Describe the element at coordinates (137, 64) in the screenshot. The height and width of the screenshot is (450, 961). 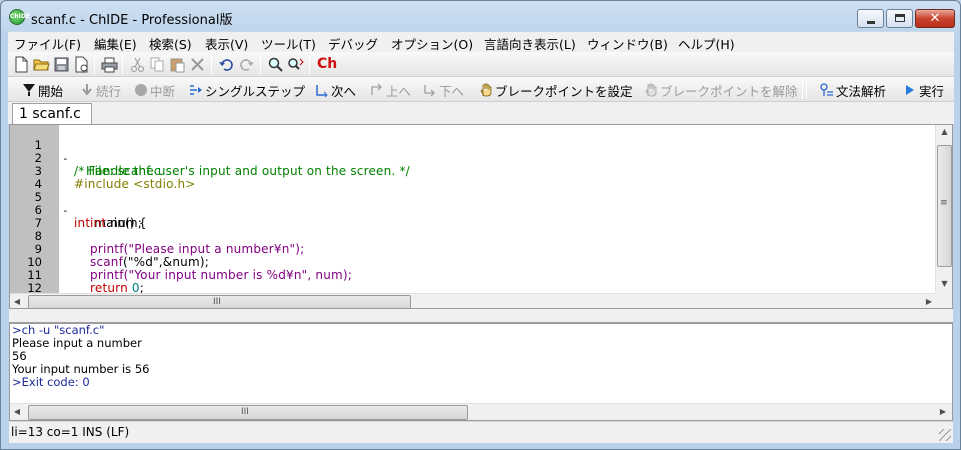
I see `cut-icon` at that location.